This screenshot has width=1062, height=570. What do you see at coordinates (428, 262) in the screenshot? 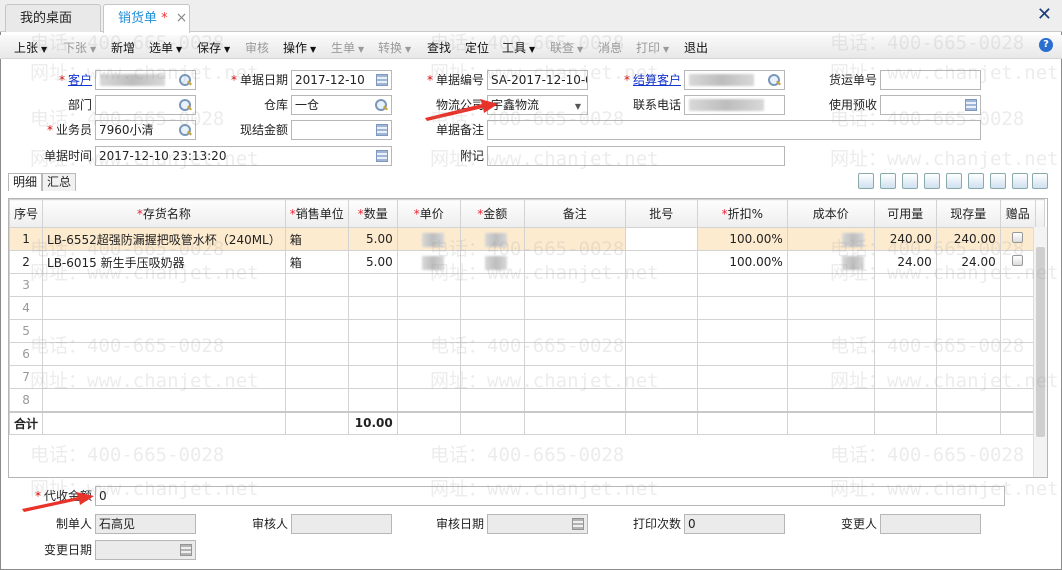
I see `cell-price` at bounding box center [428, 262].